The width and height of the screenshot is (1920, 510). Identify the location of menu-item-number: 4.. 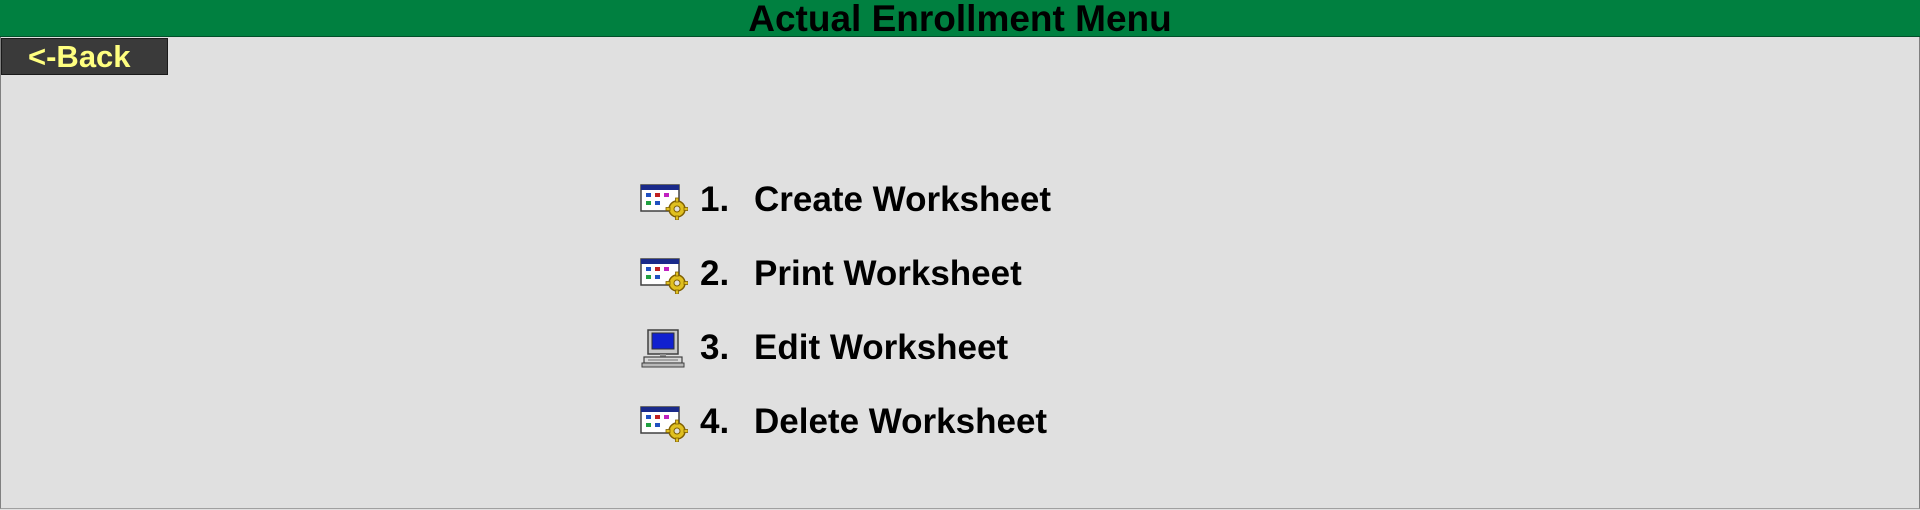
(715, 421).